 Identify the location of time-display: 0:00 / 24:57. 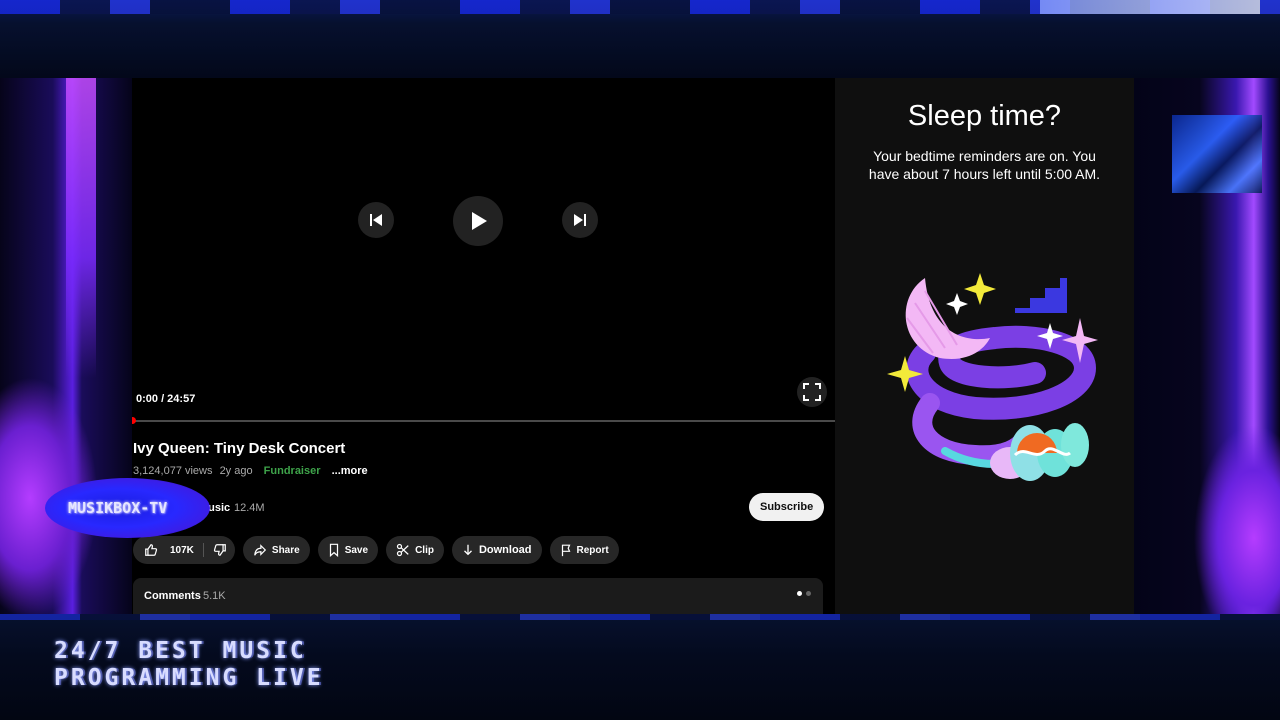
(166, 399).